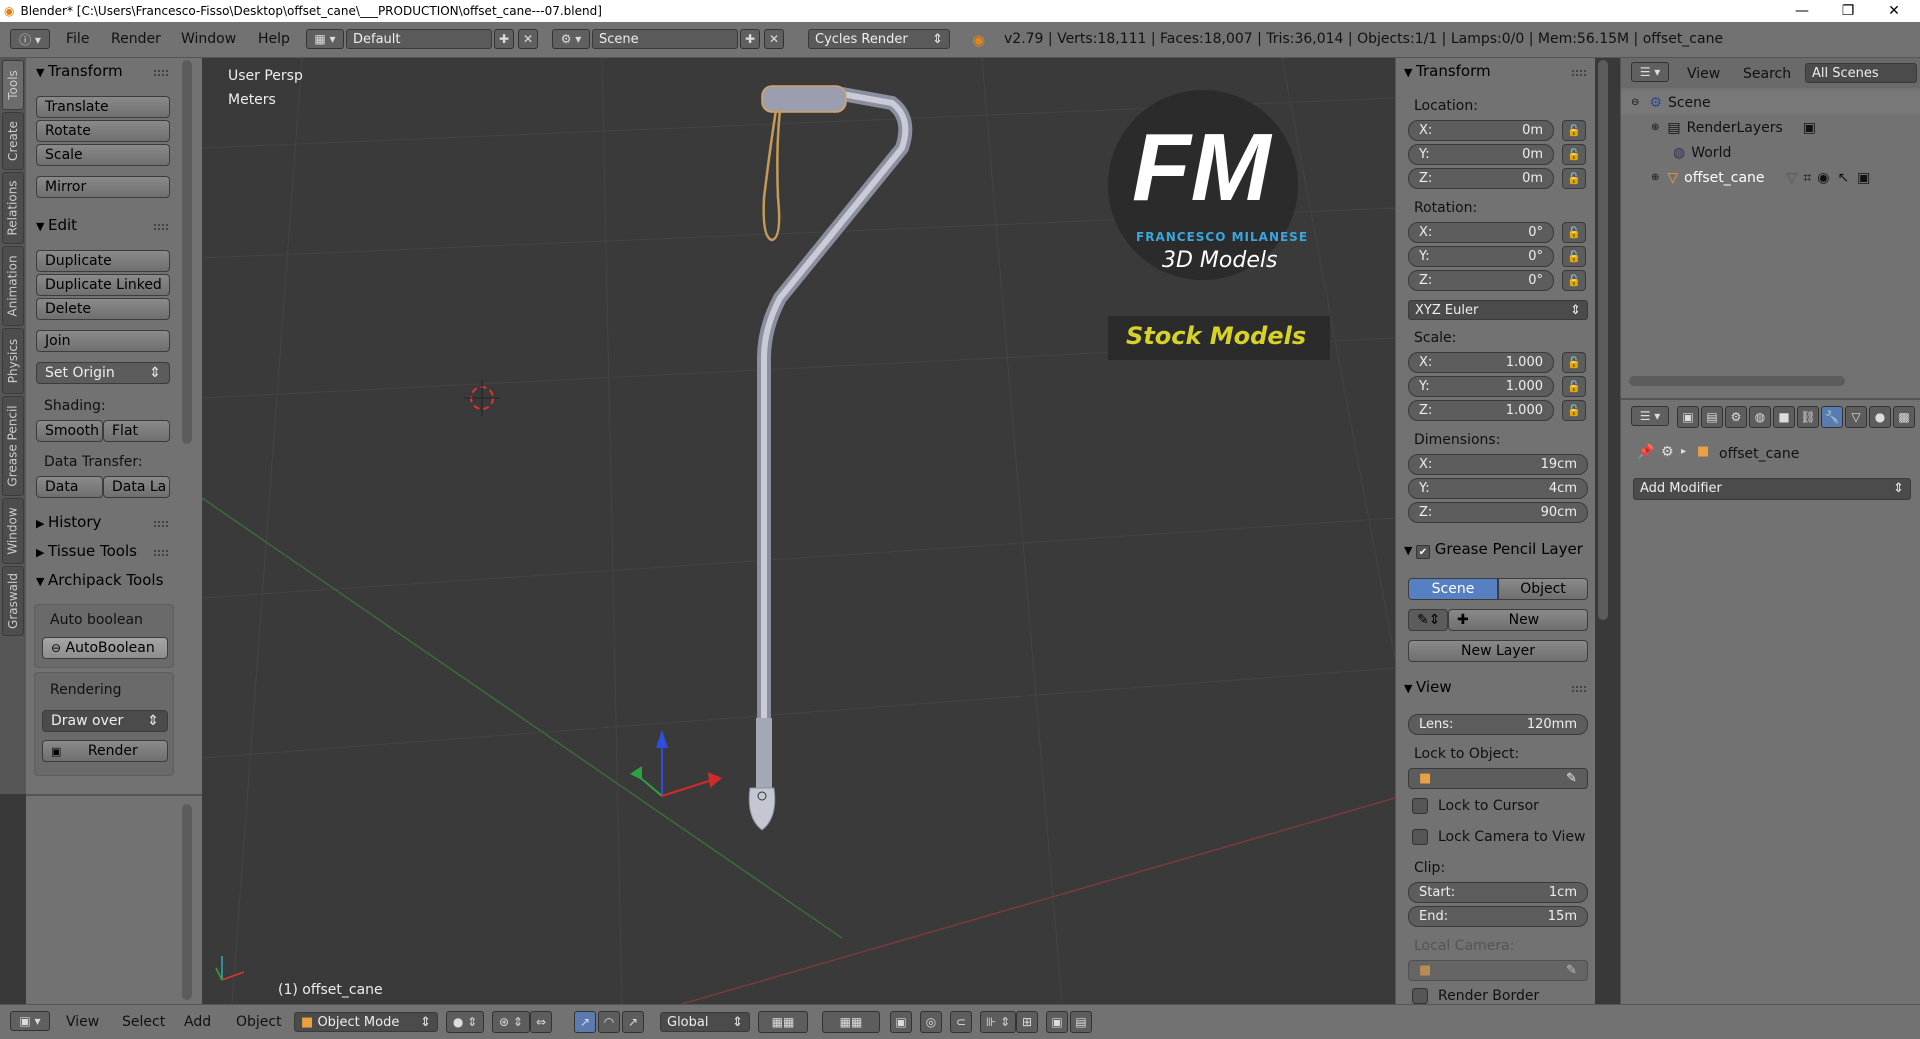  Describe the element at coordinates (68, 522) in the screenshot. I see `history-panel-header: ▶ History` at that location.